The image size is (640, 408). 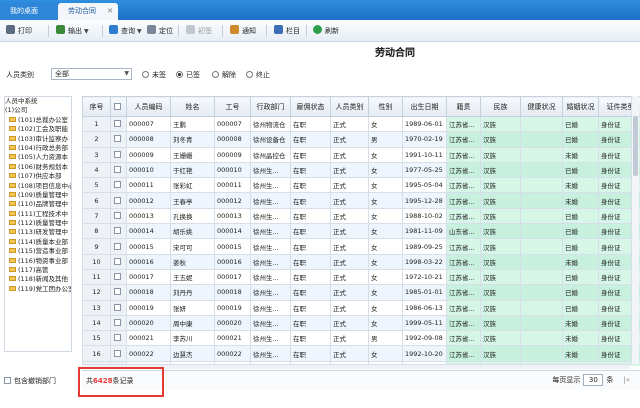 I want to click on tree-item: (115)营造事业部, so click(x=38, y=251).